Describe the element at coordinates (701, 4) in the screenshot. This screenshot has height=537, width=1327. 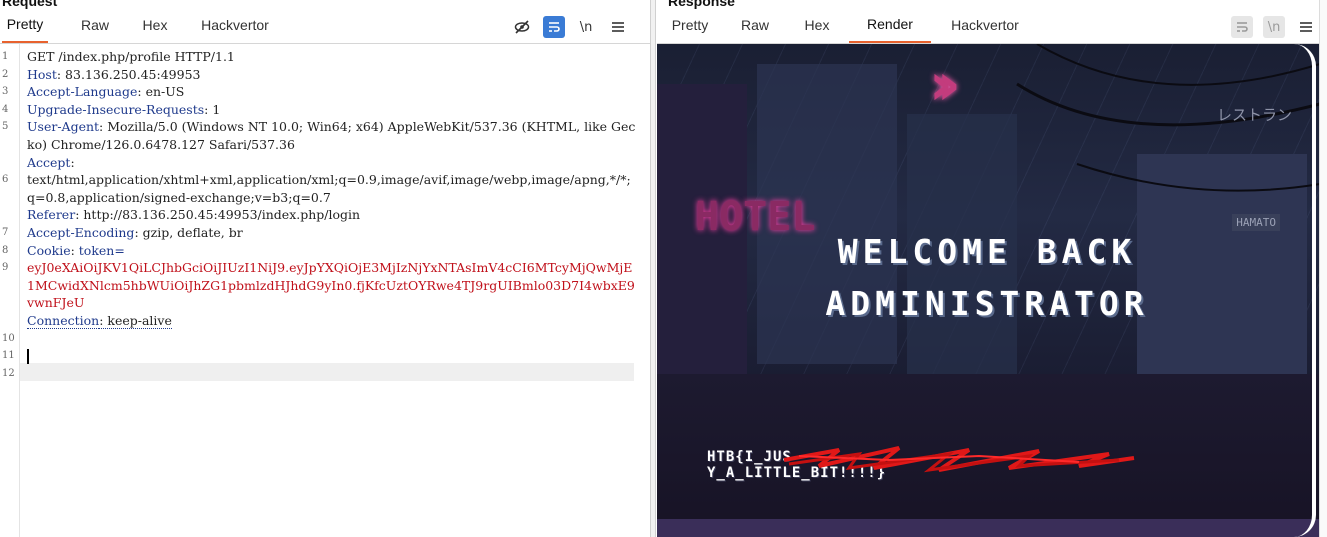
I see `response-panel-title: Response` at that location.